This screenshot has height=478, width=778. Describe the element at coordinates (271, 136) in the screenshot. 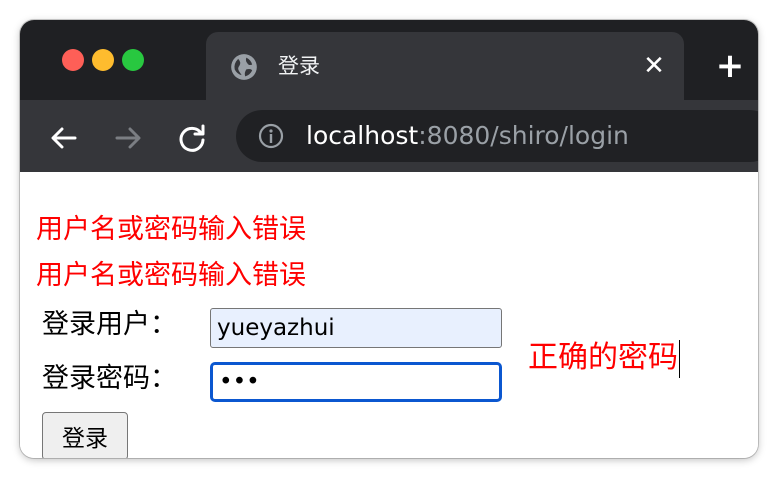

I see `info-icon` at that location.